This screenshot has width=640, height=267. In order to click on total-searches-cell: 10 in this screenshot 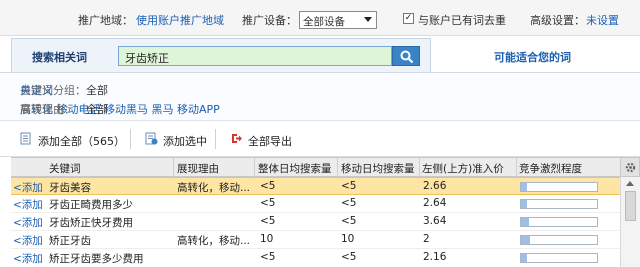, I will do `click(267, 239)`.